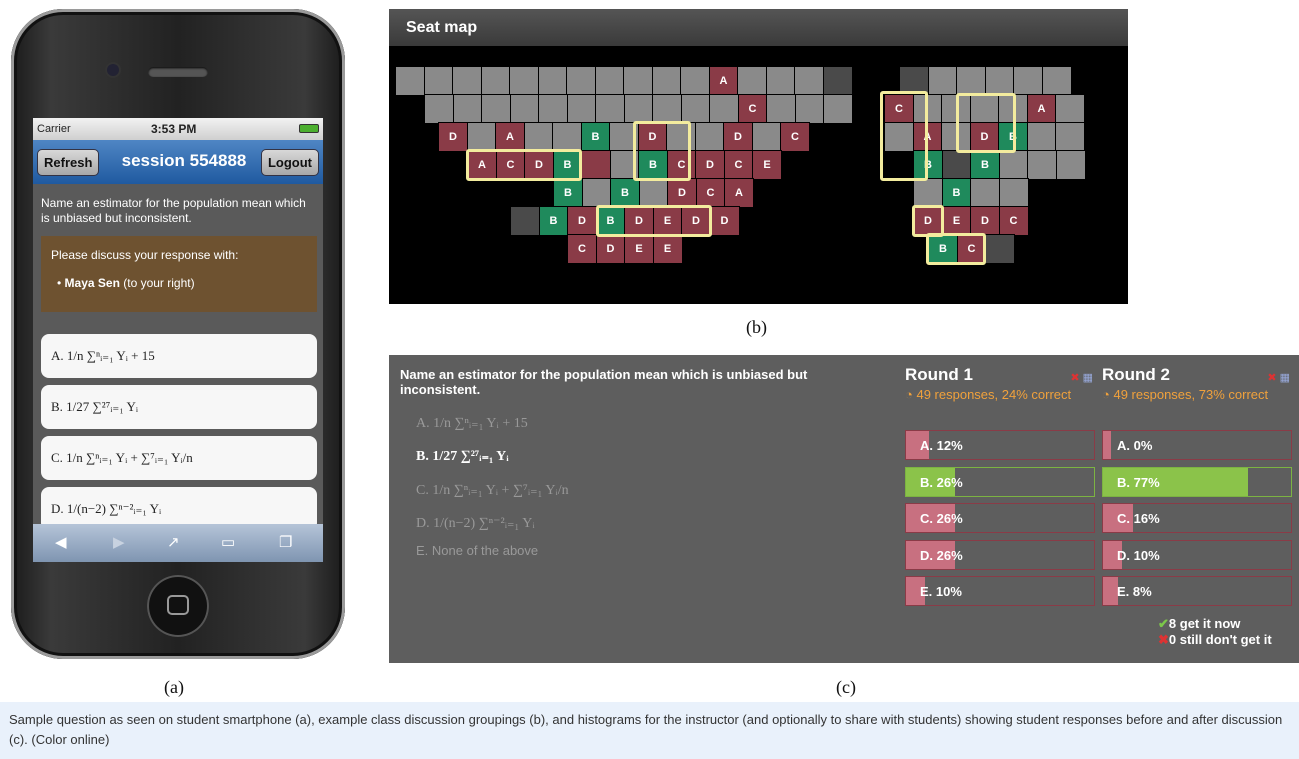 Image resolution: width=1299 pixels, height=759 pixels. What do you see at coordinates (179, 407) in the screenshot?
I see `answer-option-b: B. 1/27 ∑²⁷ᵢ₌₁ Yᵢ` at bounding box center [179, 407].